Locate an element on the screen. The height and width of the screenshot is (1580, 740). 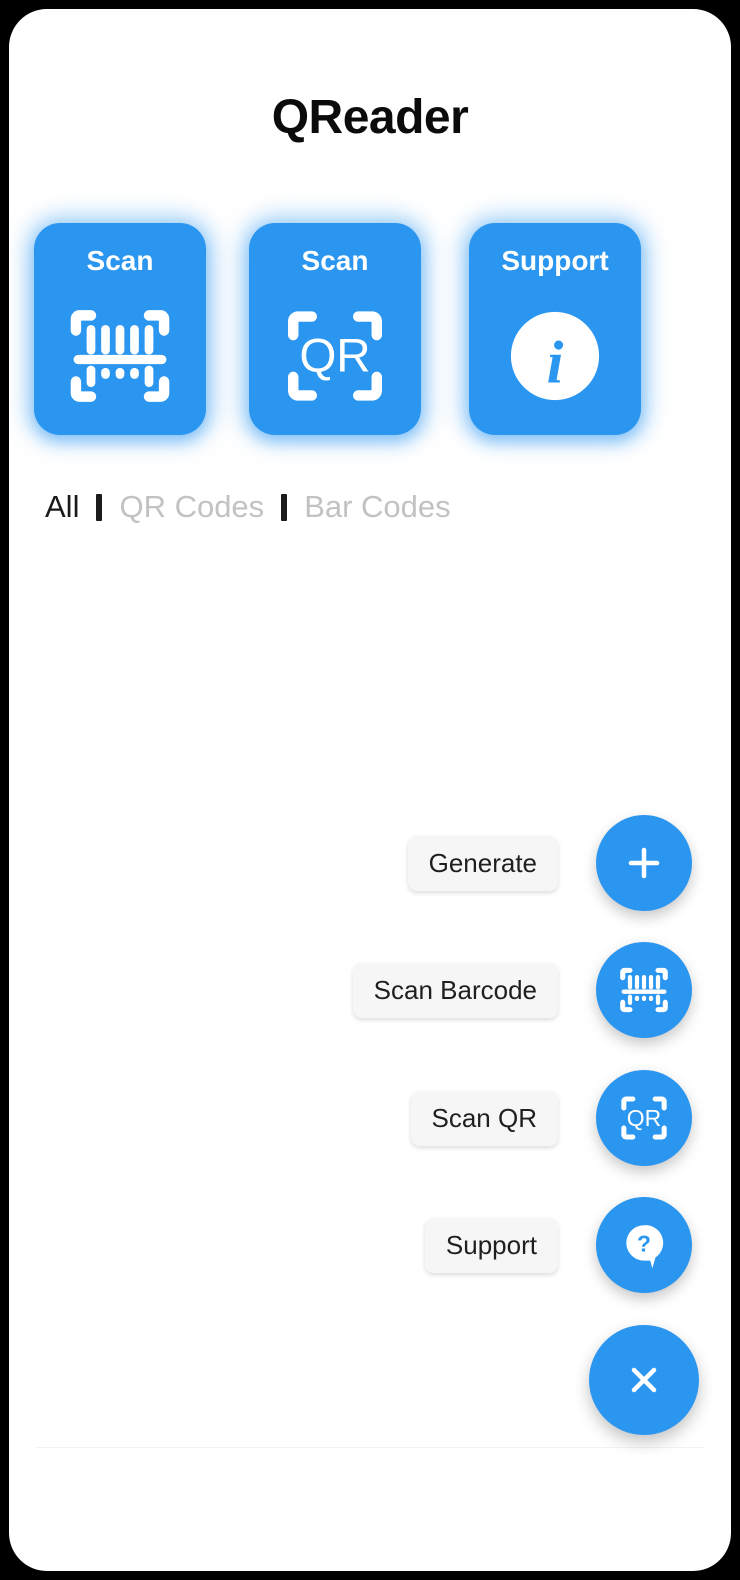
speed-dial-action-generate: Generate is located at coordinates (549, 863).